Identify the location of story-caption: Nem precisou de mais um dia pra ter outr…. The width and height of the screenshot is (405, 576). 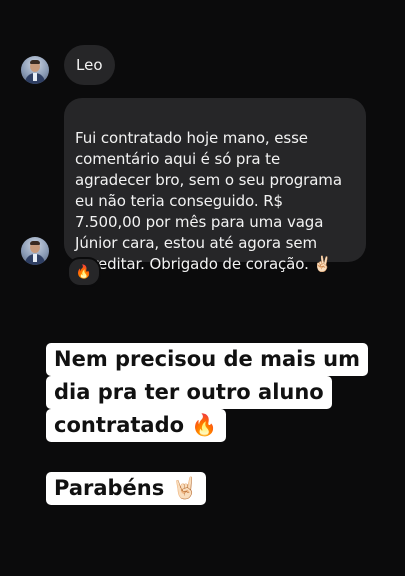
(207, 392).